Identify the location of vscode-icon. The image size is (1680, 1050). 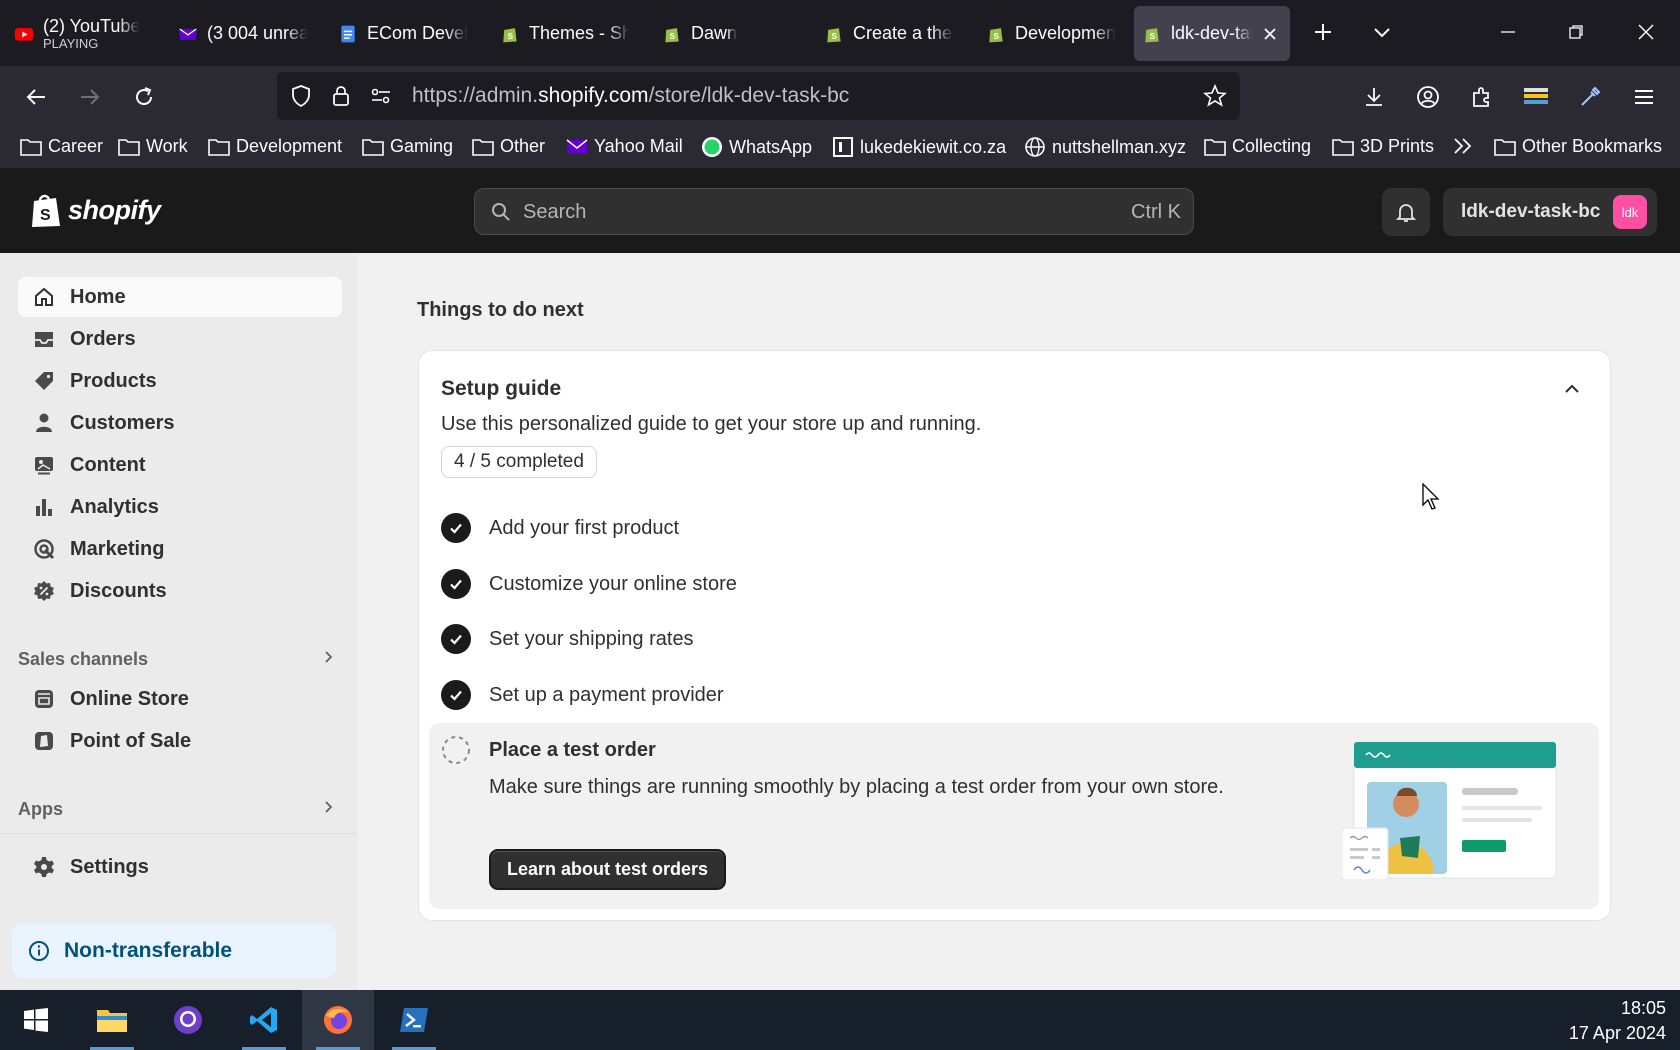
(263, 1020).